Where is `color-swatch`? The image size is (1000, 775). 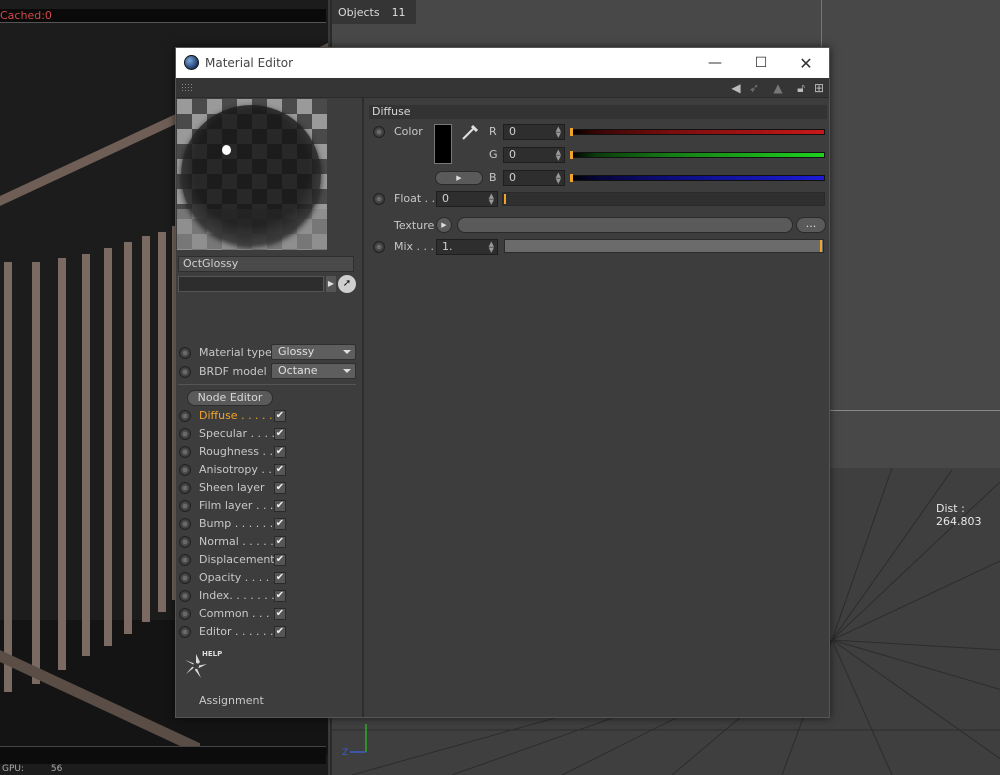
color-swatch is located at coordinates (443, 144).